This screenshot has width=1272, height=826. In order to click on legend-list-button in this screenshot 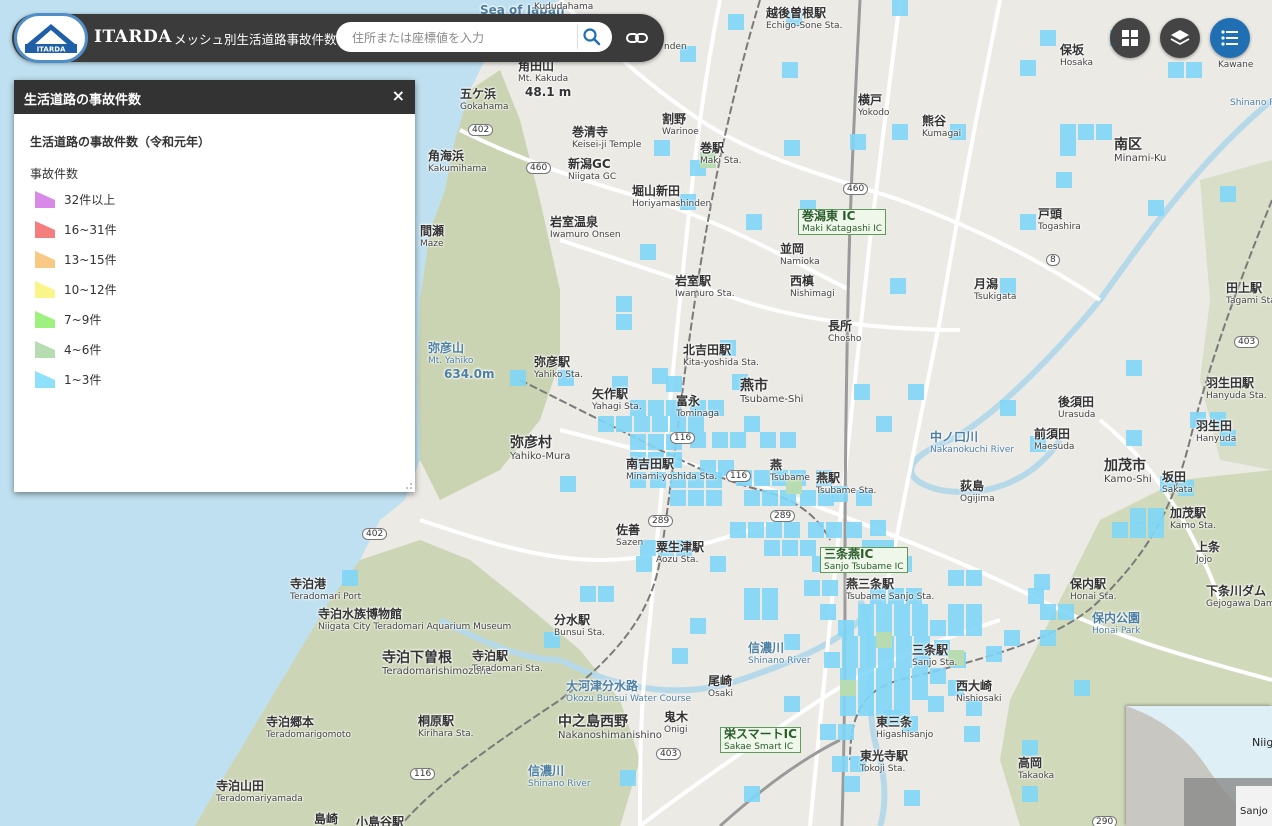, I will do `click(1230, 38)`.